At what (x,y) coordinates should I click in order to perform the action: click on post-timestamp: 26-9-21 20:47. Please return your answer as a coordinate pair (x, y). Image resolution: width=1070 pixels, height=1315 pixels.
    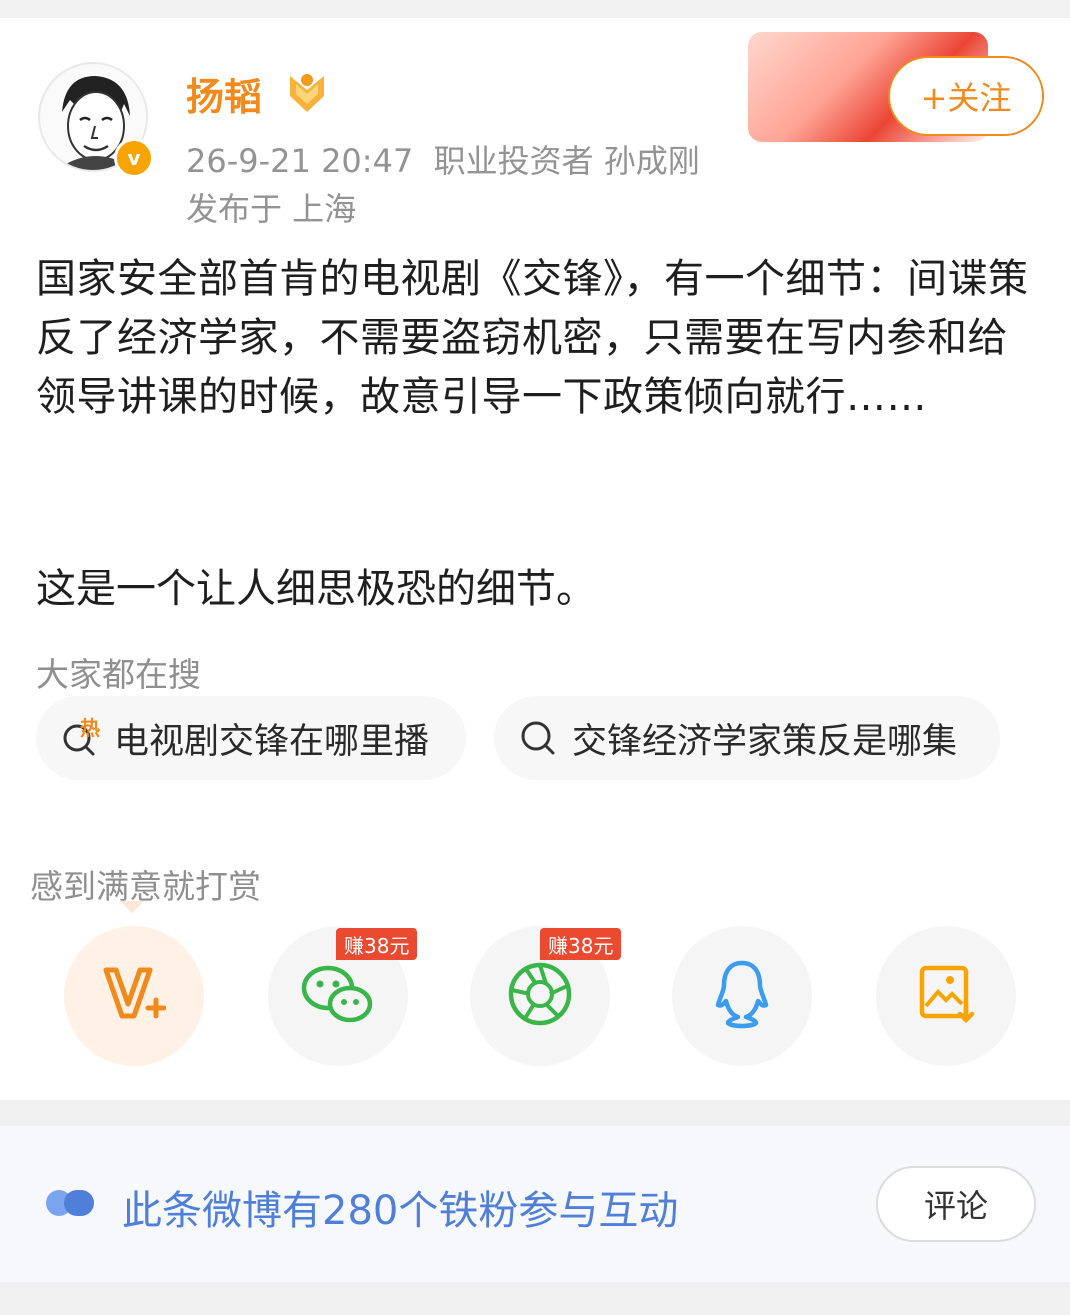
    Looking at the image, I should click on (300, 161).